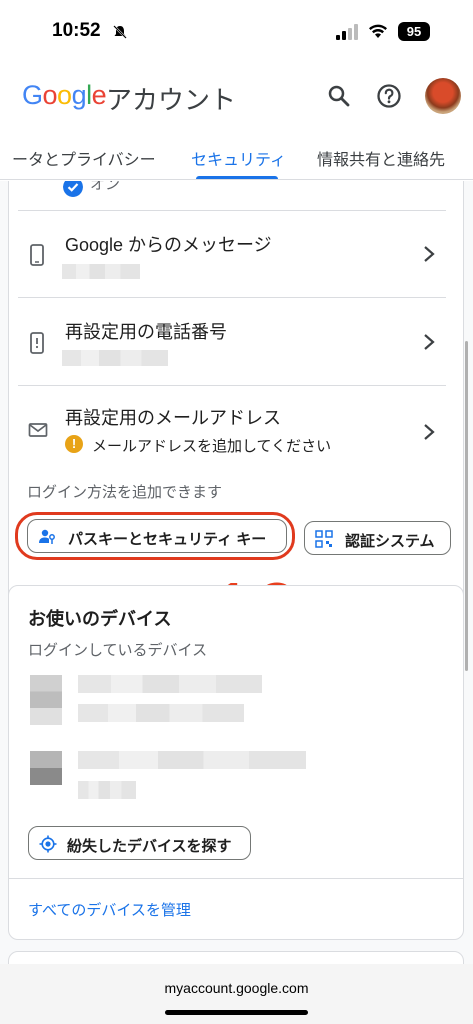 This screenshot has width=473, height=1024. Describe the element at coordinates (79, 95) in the screenshot. I see `logo-letter: g` at that location.